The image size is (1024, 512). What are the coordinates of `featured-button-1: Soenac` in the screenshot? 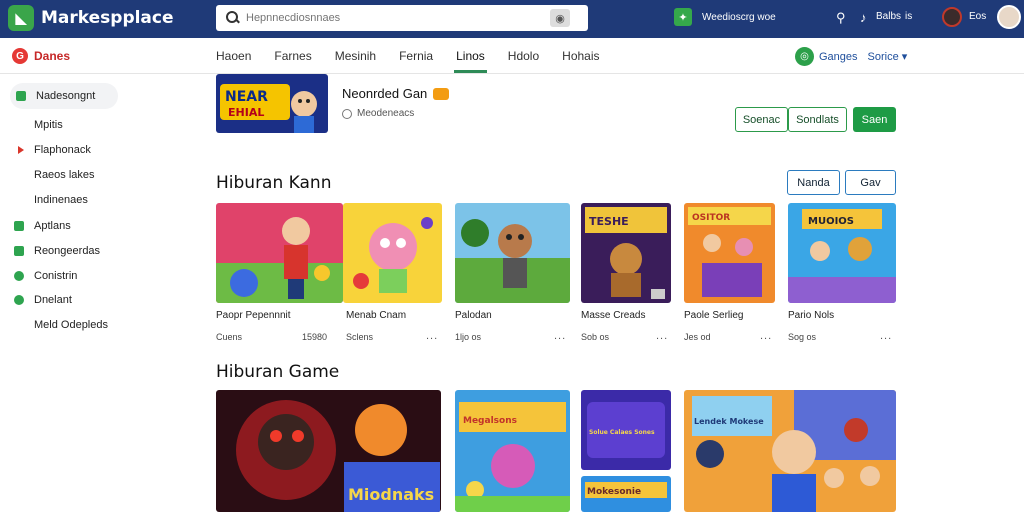 It's located at (761, 119).